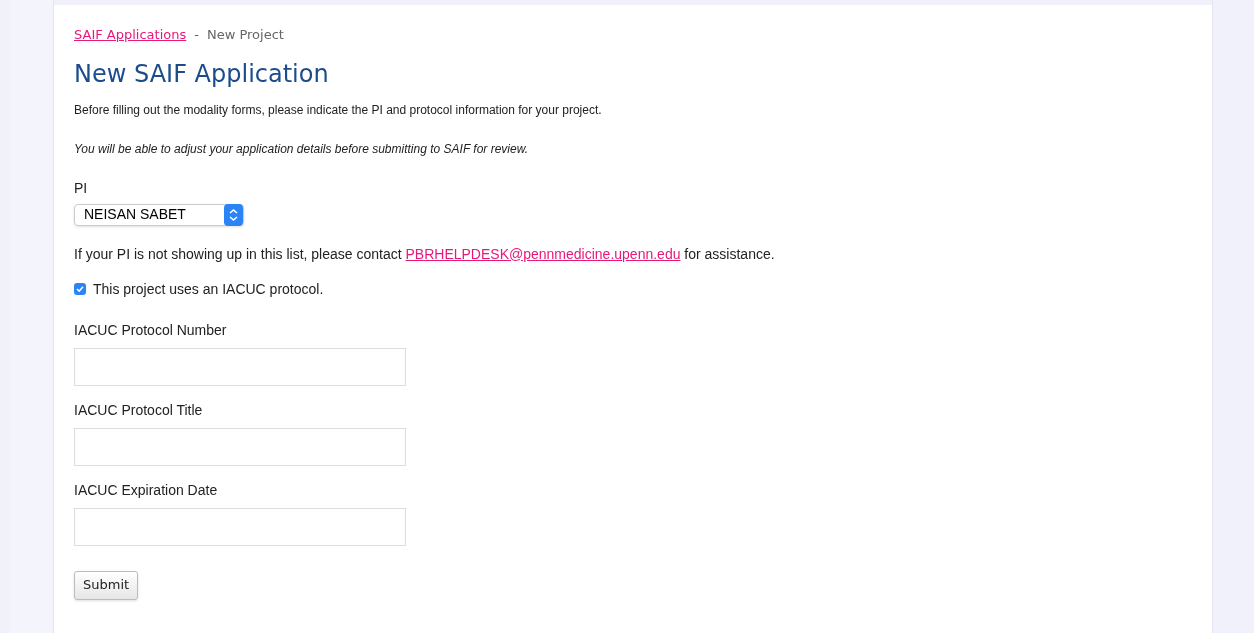  I want to click on breadcrumb-current: New Project, so click(245, 35).